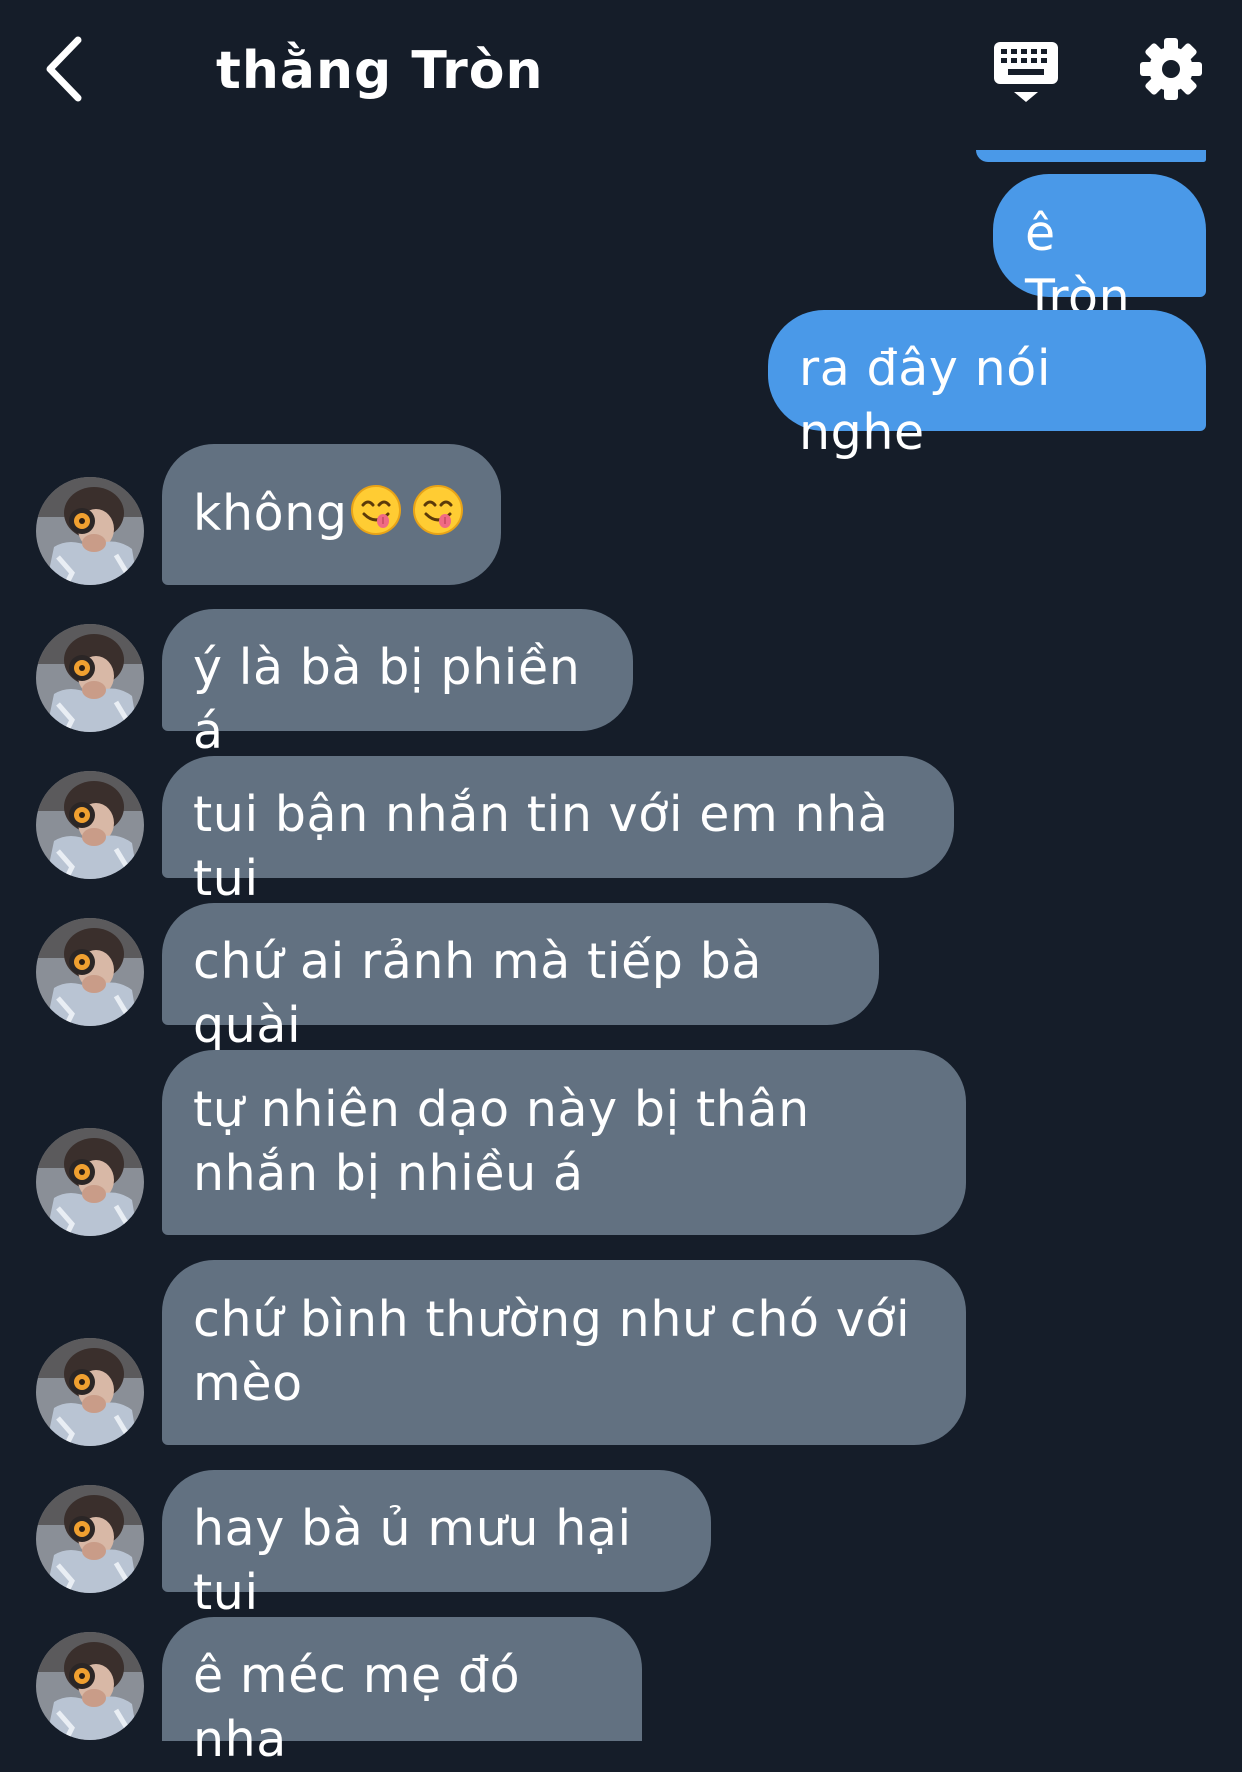  Describe the element at coordinates (270, 513) in the screenshot. I see `message-text: không` at that location.